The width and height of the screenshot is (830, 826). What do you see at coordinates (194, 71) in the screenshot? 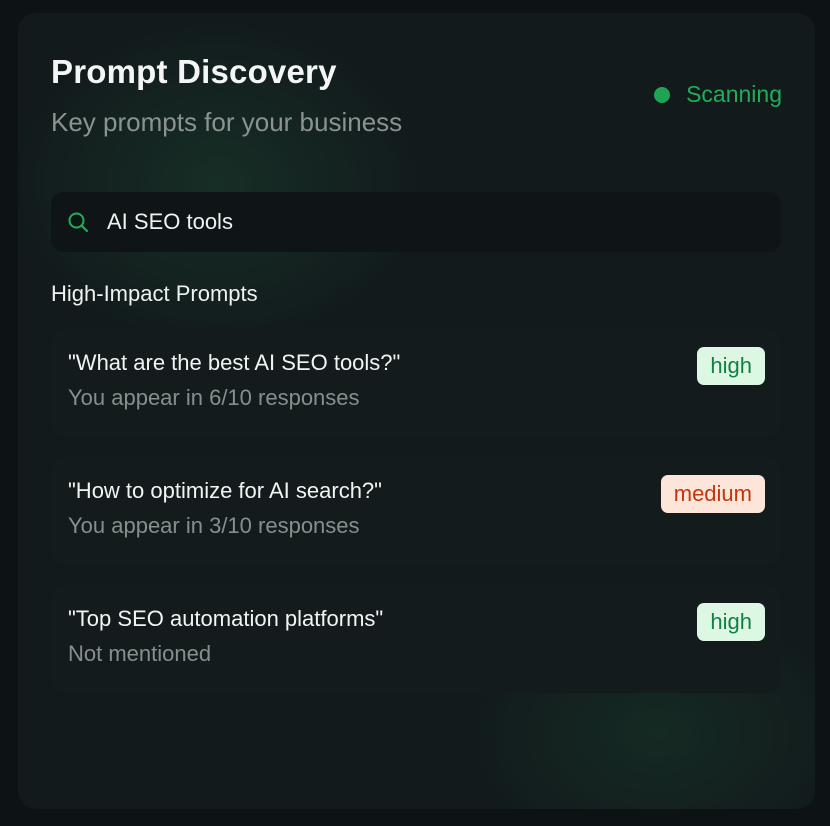
I see `page-title: Prompt Discovery` at bounding box center [194, 71].